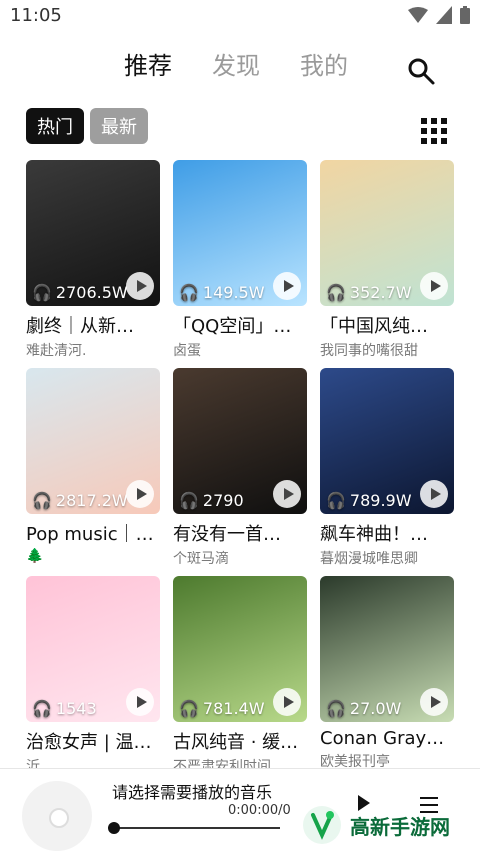  I want to click on playlist-cover: 🎧 27.0W, so click(387, 649).